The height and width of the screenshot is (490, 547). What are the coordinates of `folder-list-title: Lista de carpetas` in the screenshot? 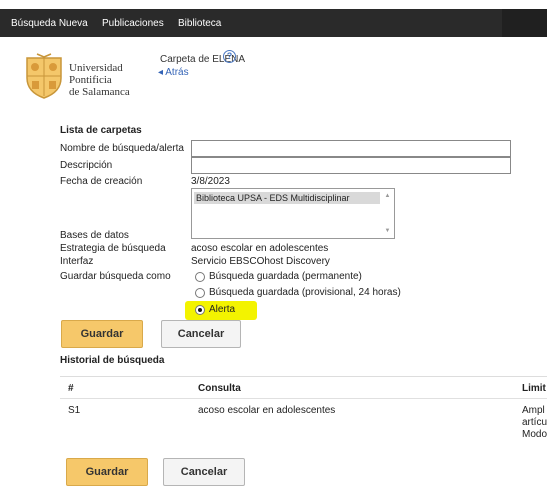 It's located at (101, 130).